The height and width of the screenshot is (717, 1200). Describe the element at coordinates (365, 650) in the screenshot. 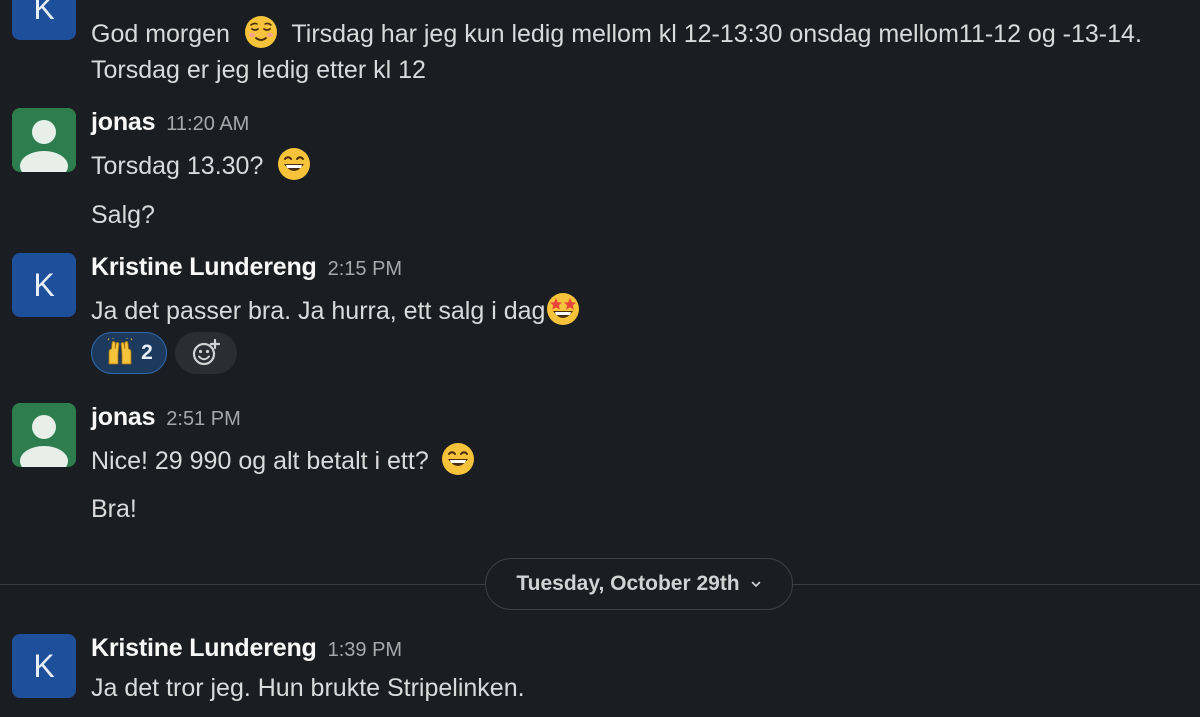

I see `timestamp: 1:39 PM` at that location.